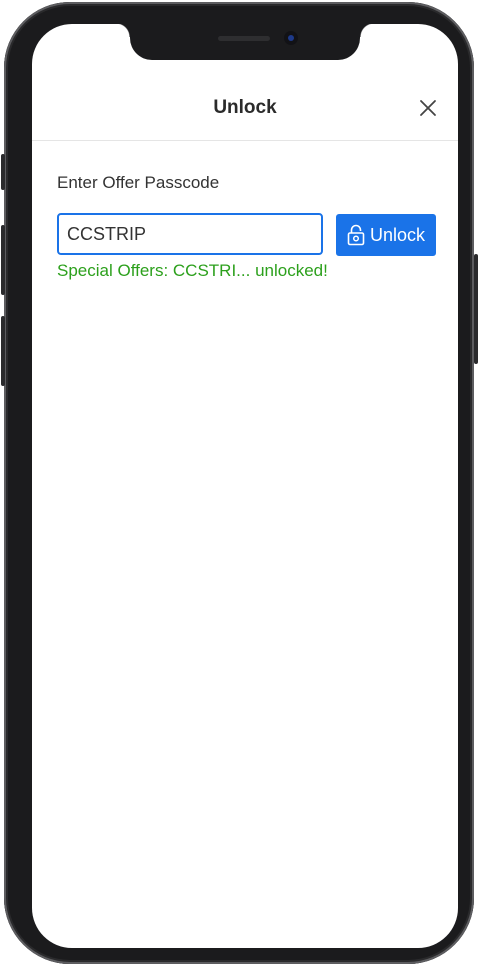 This screenshot has width=480, height=967. I want to click on status-message: Special Offers: CCSTRI... unlocked!, so click(192, 270).